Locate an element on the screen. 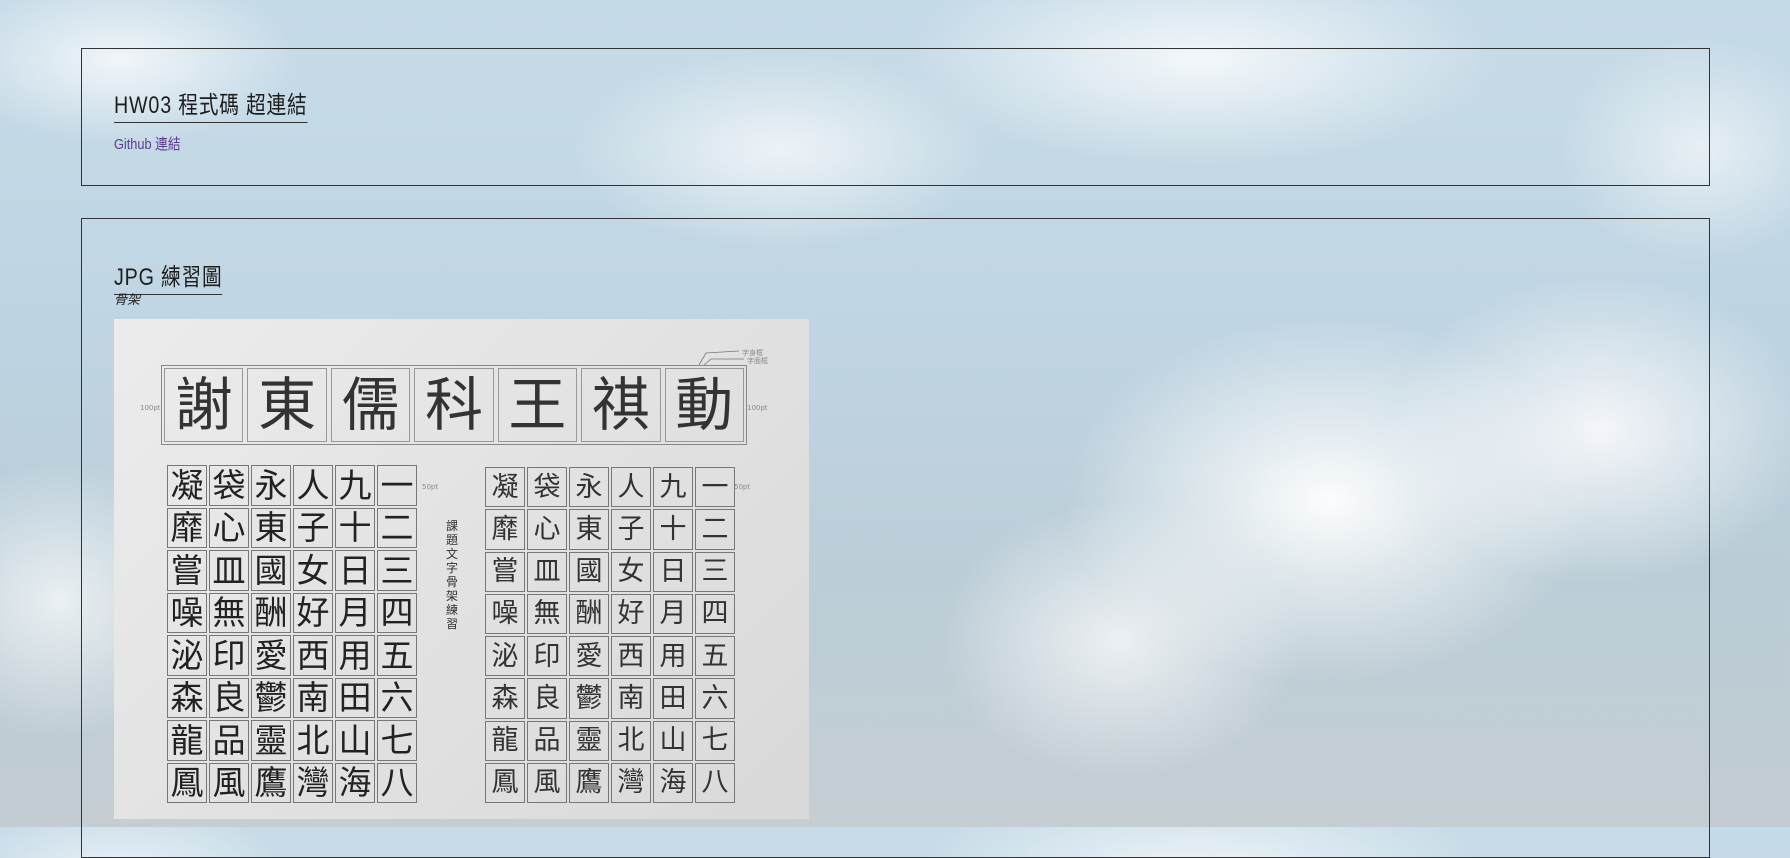 This screenshot has height=858, width=1790. header-char: 科 is located at coordinates (454, 405).